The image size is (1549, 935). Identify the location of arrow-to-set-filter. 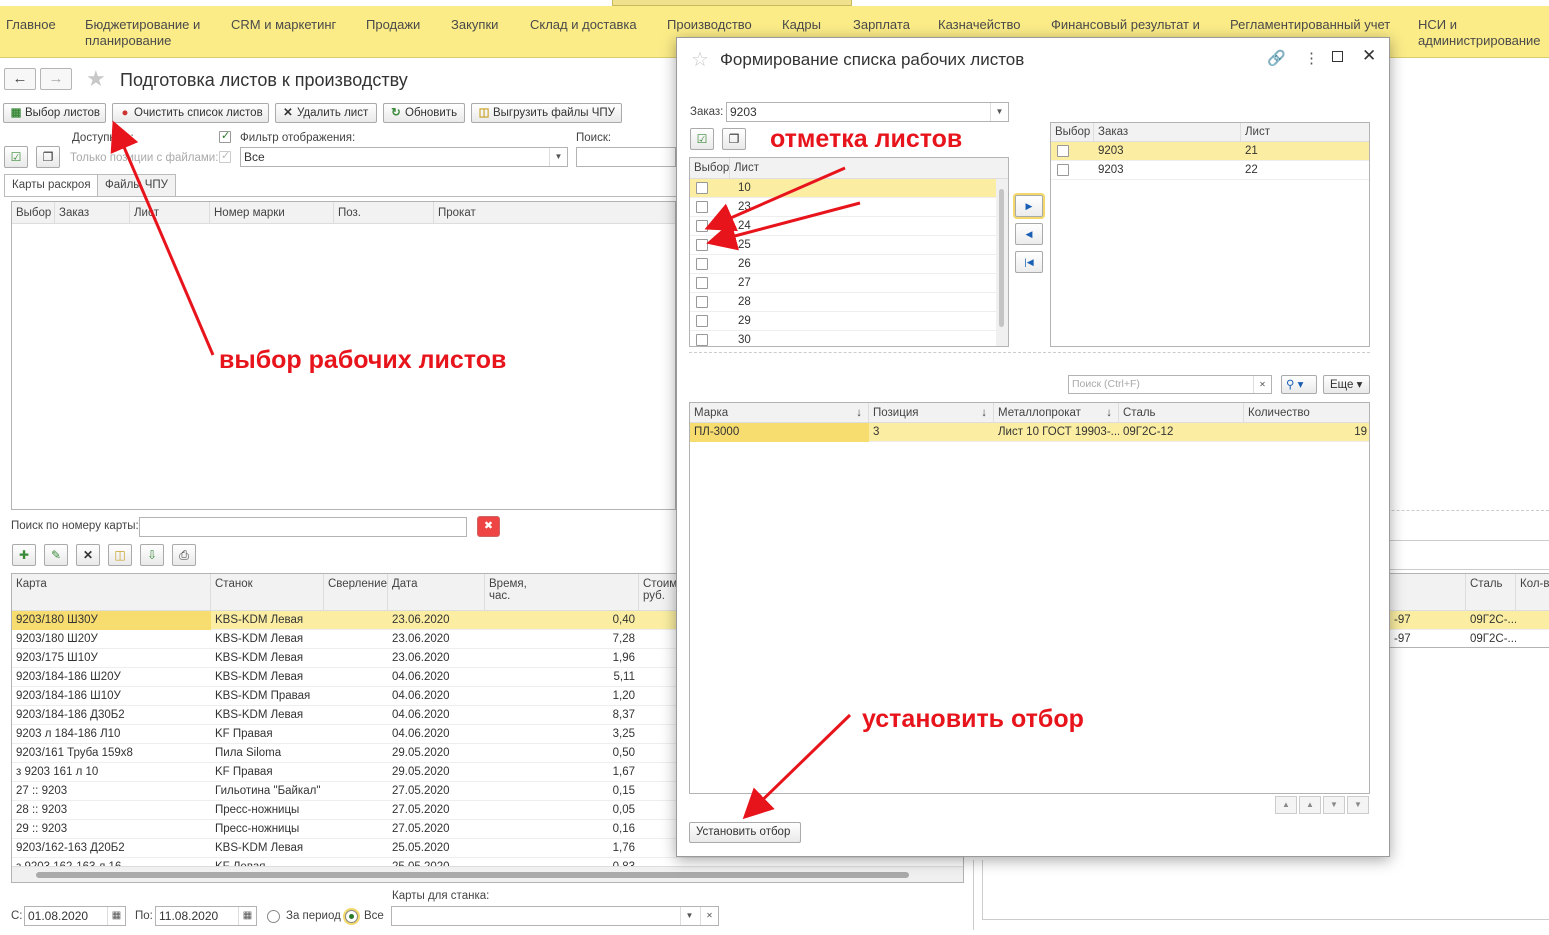
(797, 766).